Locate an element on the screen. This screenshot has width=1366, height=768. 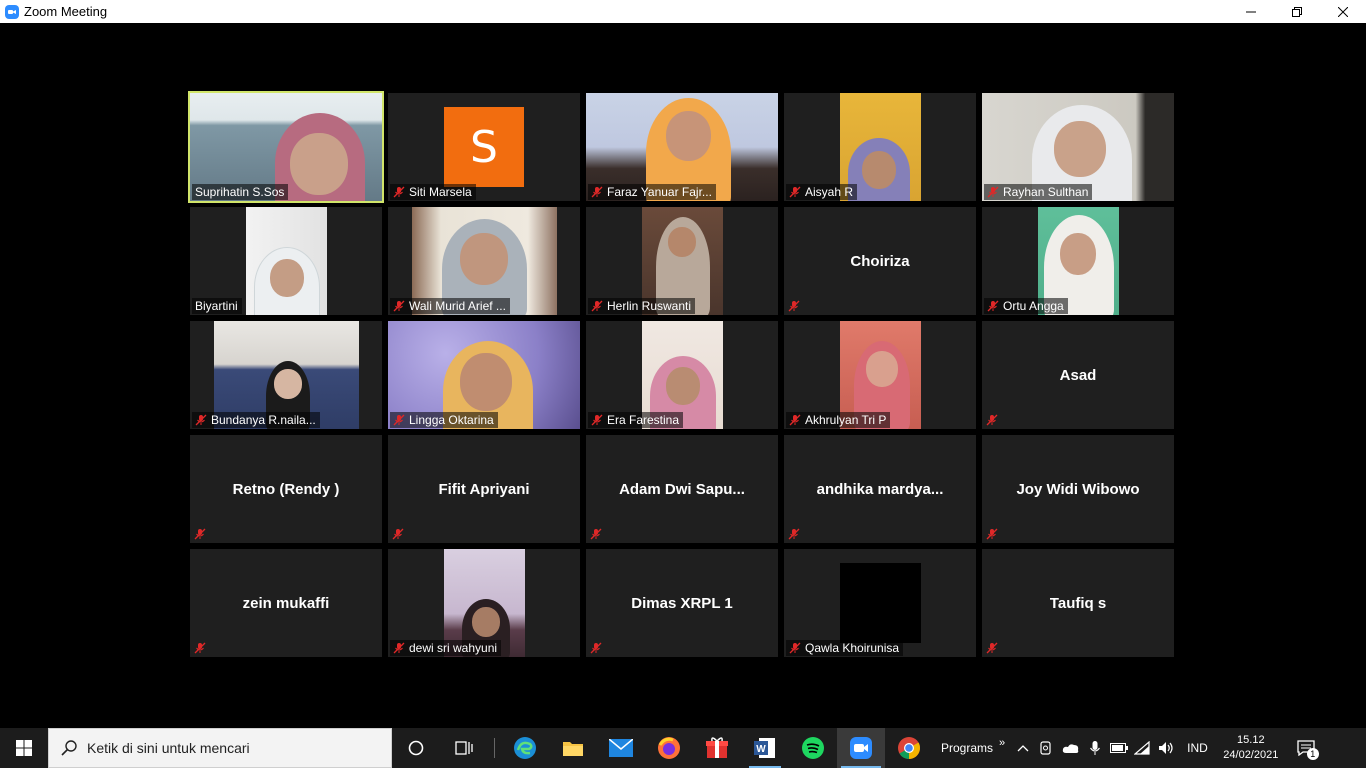
spotify-icon is located at coordinates (813, 748).